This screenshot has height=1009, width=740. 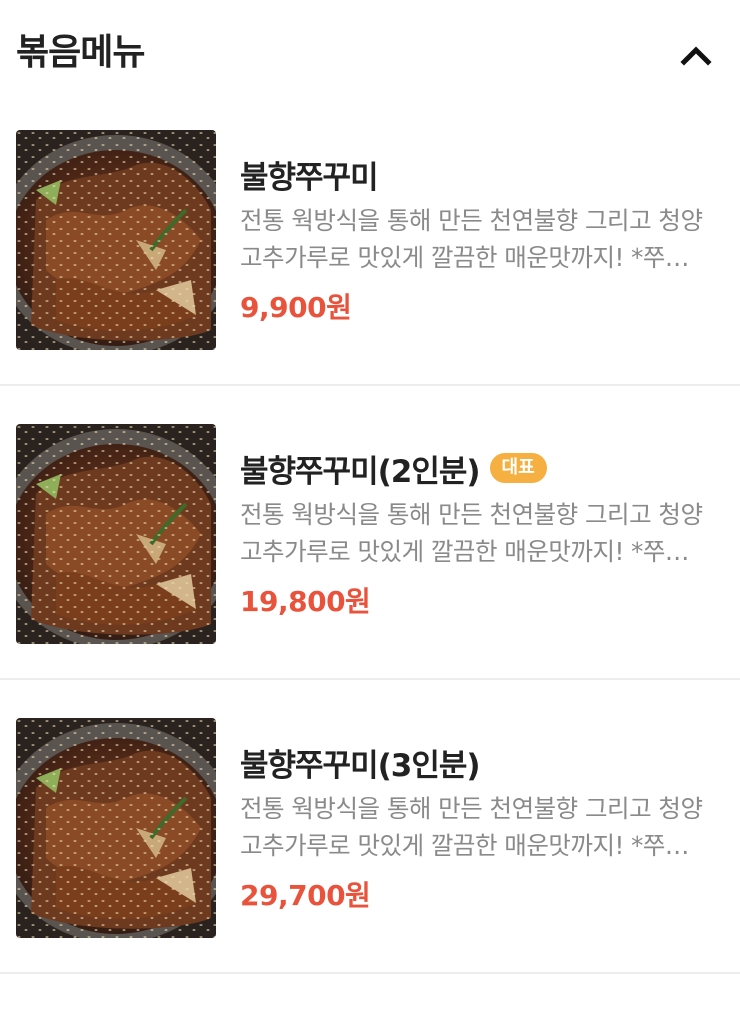 I want to click on signature-badge: 대표, so click(x=518, y=468).